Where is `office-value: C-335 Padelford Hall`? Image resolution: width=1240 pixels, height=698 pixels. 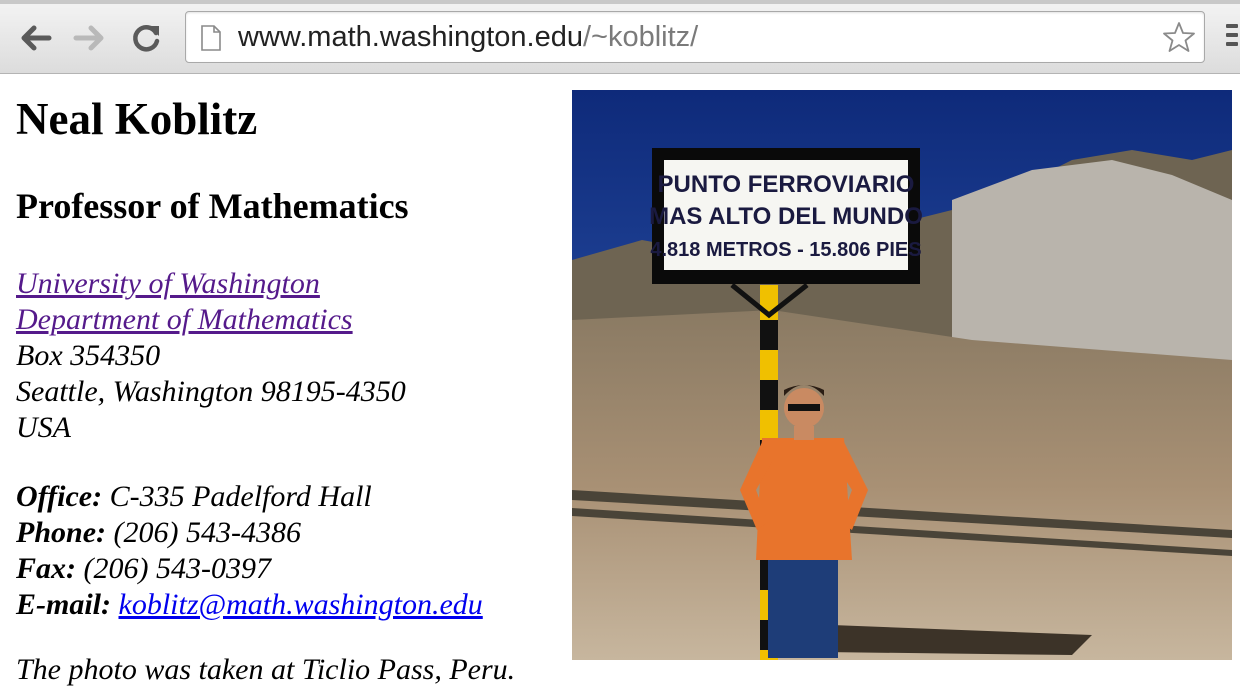 office-value: C-335 Padelford Hall is located at coordinates (240, 496).